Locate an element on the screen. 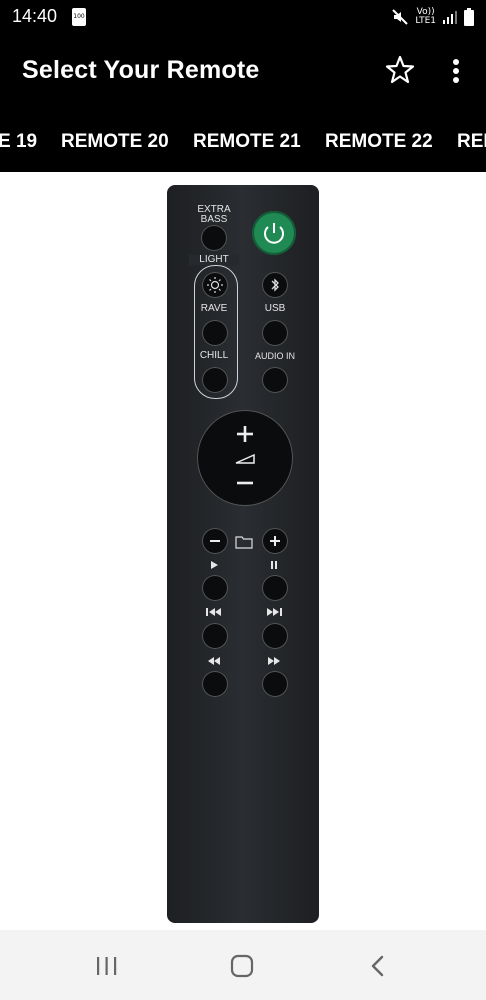  rave-button is located at coordinates (215, 333).